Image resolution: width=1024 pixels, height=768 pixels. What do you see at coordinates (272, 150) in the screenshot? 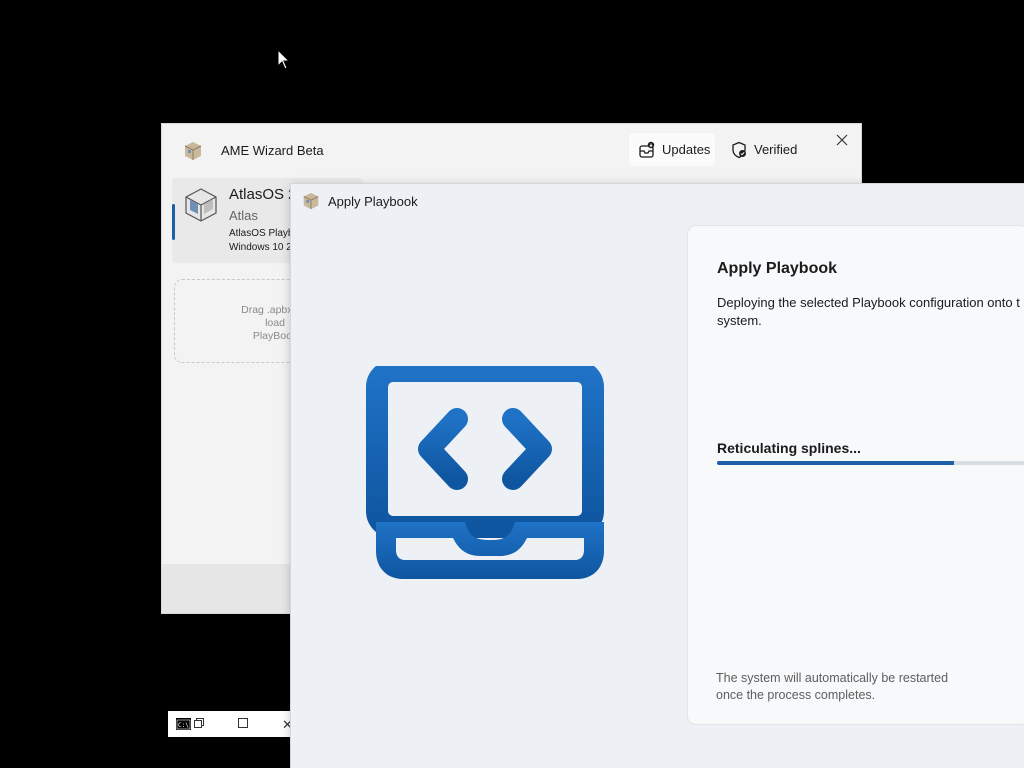
I see `ame-window-title: AME Wizard Beta` at bounding box center [272, 150].